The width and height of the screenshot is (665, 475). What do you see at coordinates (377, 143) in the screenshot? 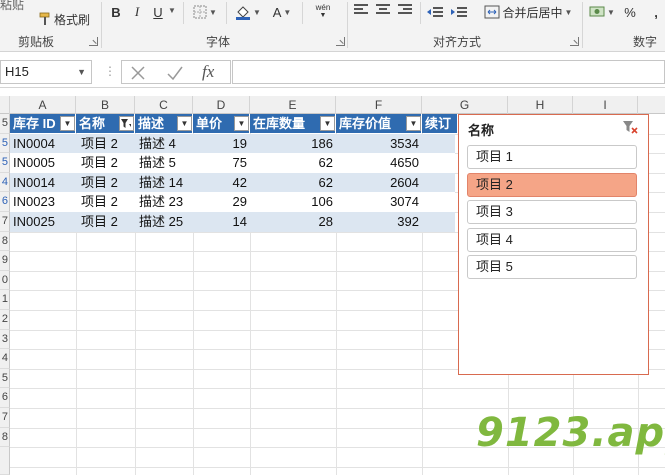
I see `table-cell: 3534` at bounding box center [377, 143].